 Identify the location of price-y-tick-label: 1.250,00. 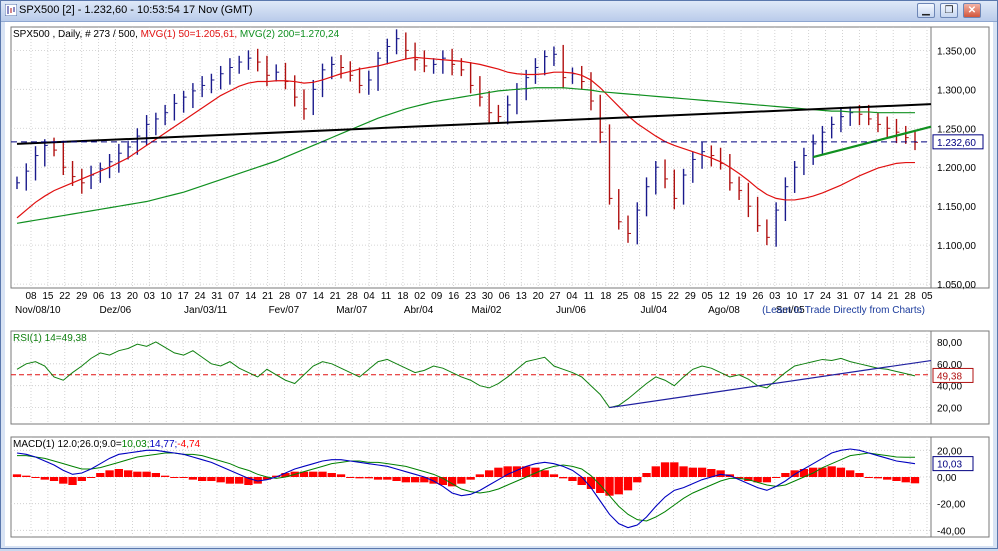
(956, 129).